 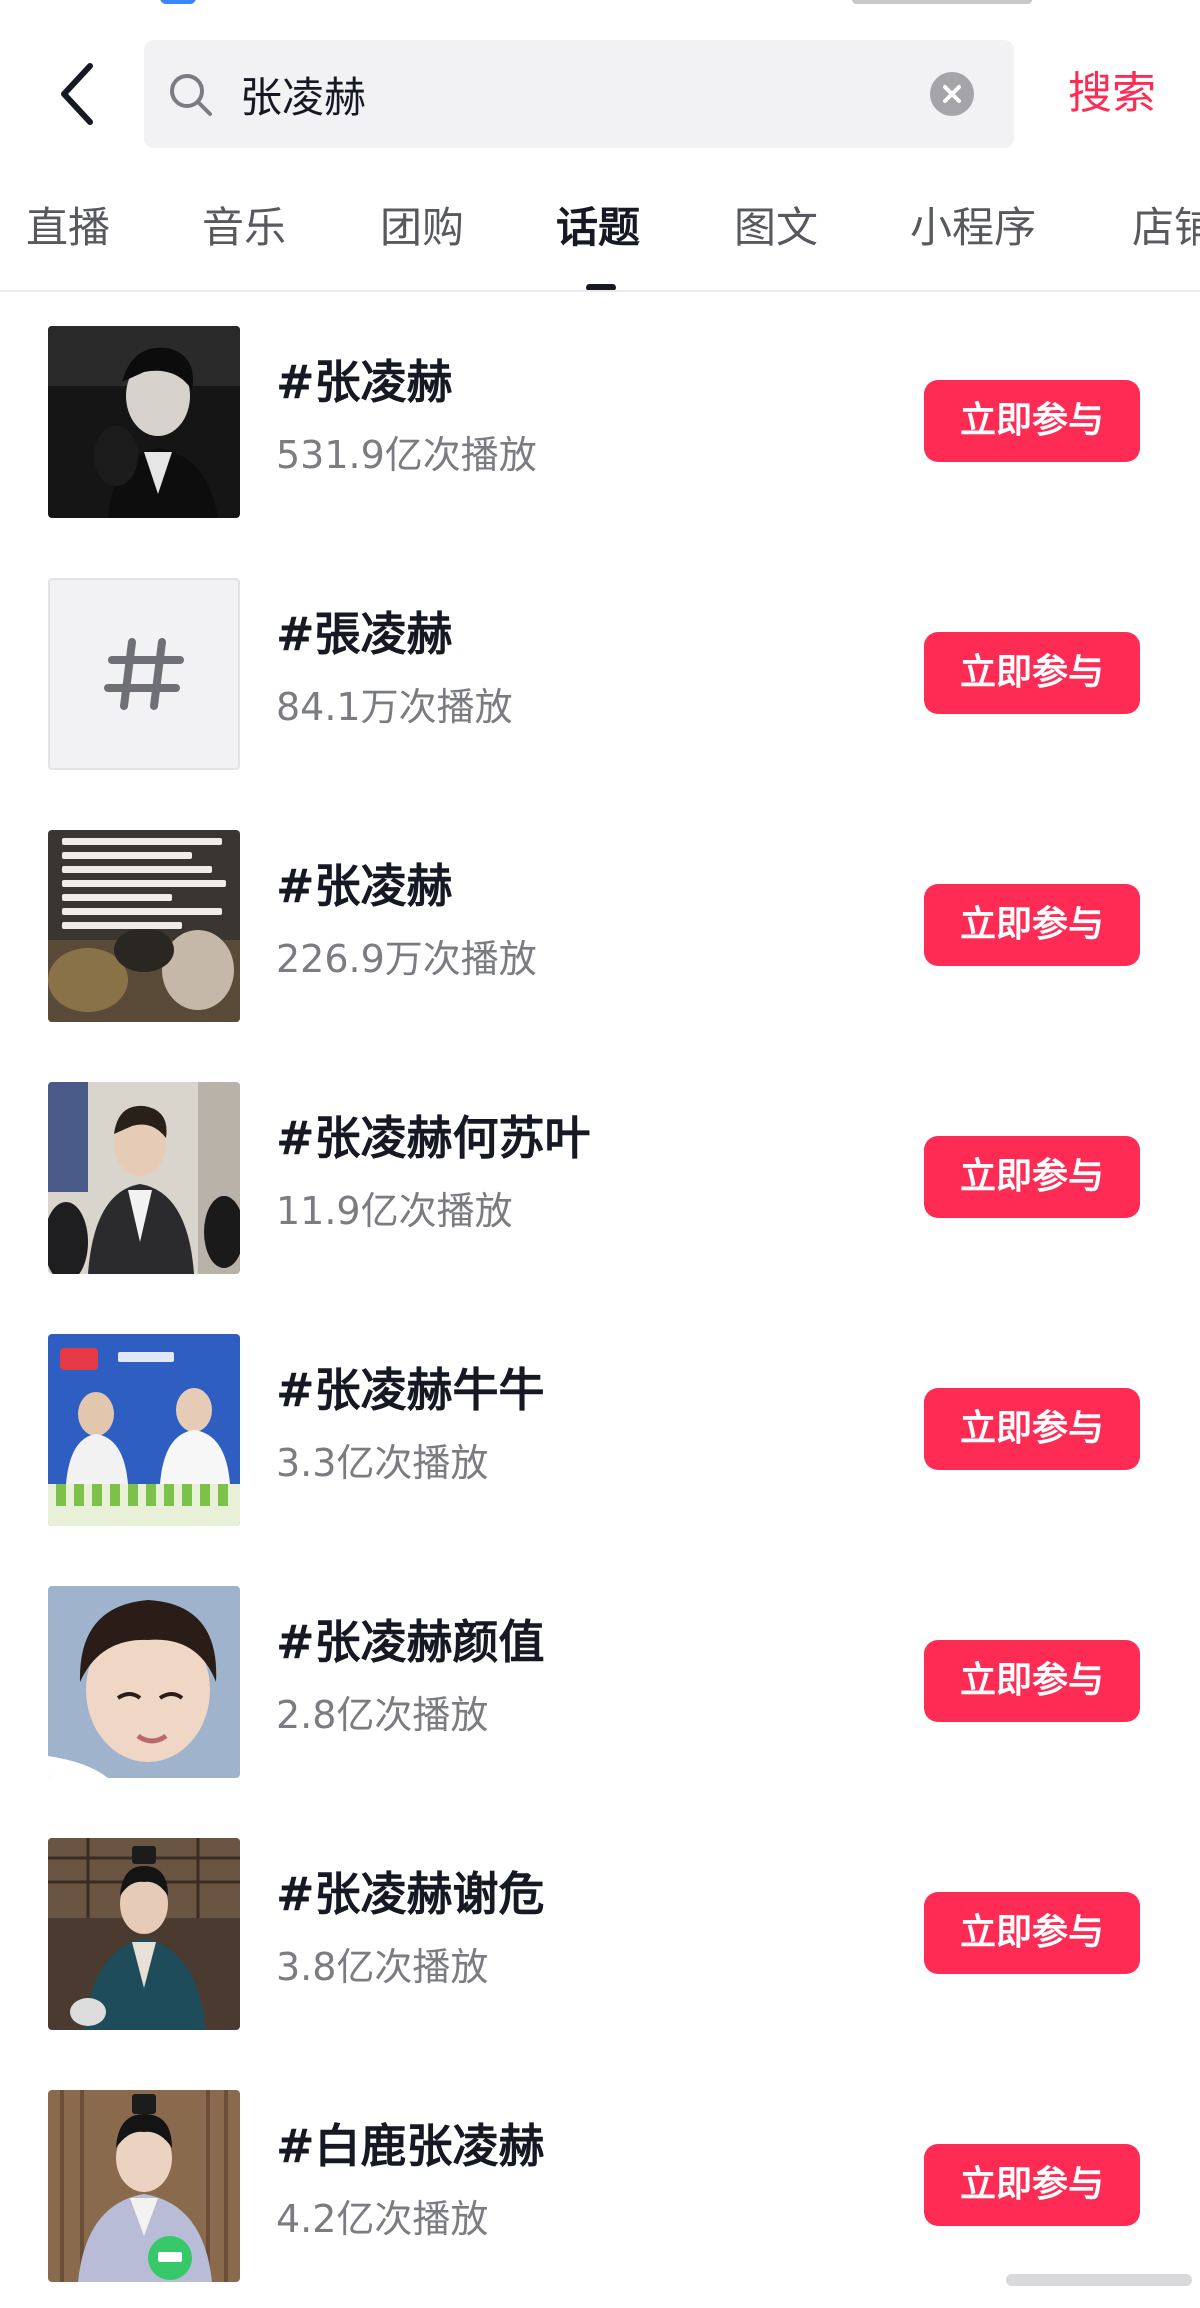 I want to click on topic-row: #张凌赫 226.9万次播放 立即参与, so click(x=600, y=924).